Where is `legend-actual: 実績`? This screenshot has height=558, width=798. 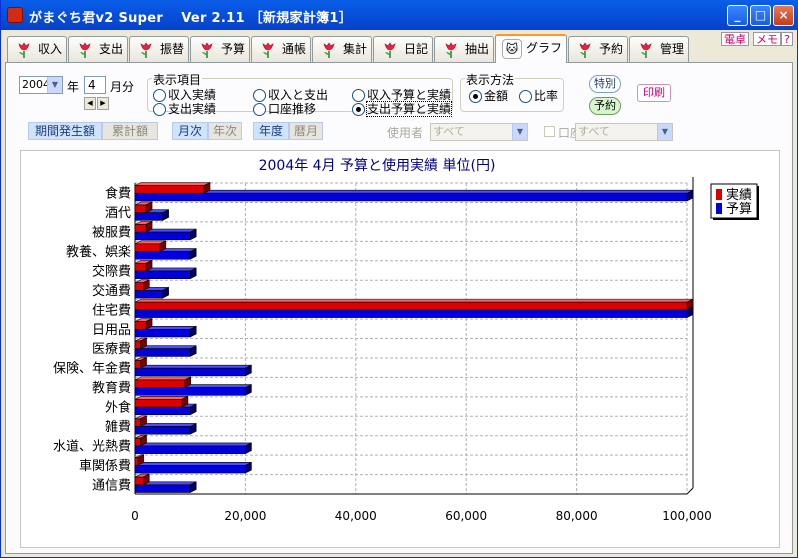 legend-actual: 実績 is located at coordinates (739, 195).